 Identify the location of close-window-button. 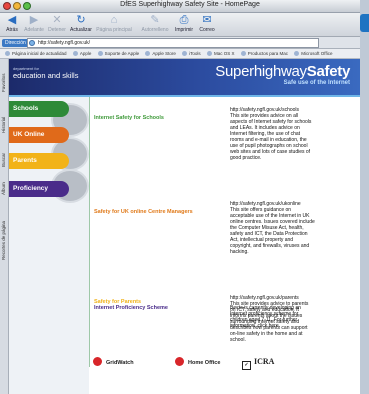
(7, 6).